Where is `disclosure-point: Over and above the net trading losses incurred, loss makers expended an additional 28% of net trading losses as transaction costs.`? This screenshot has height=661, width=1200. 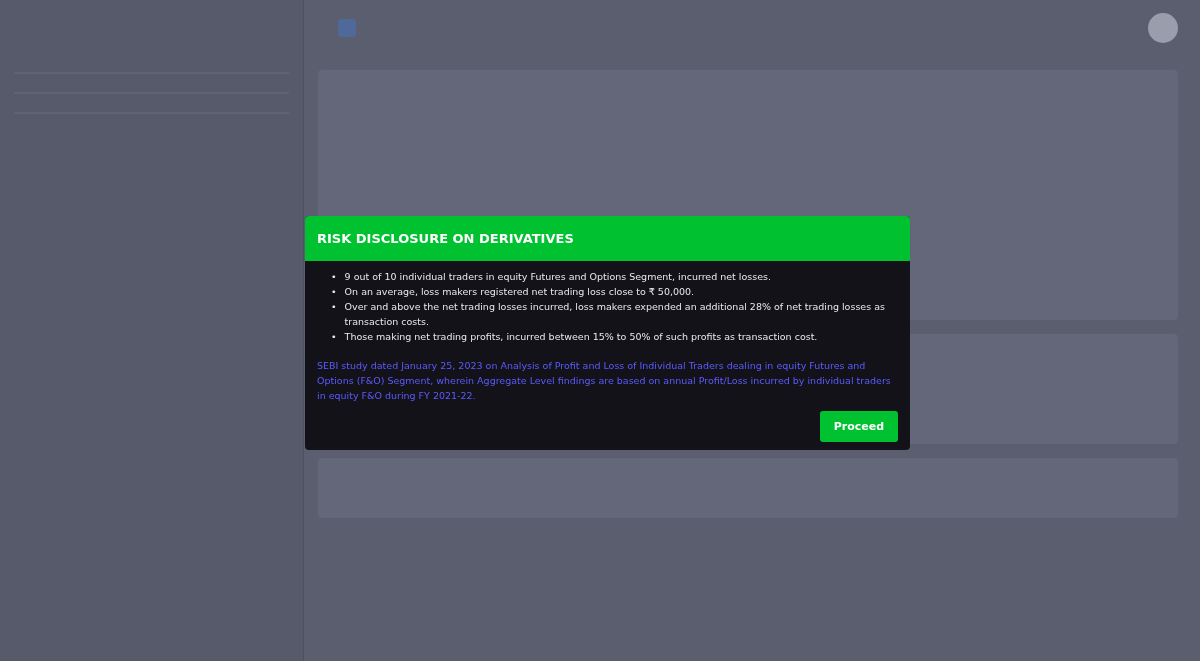 disclosure-point: Over and above the net trading losses incurred, loss makers expended an additional 28% of net trading losses as transaction costs. is located at coordinates (615, 314).